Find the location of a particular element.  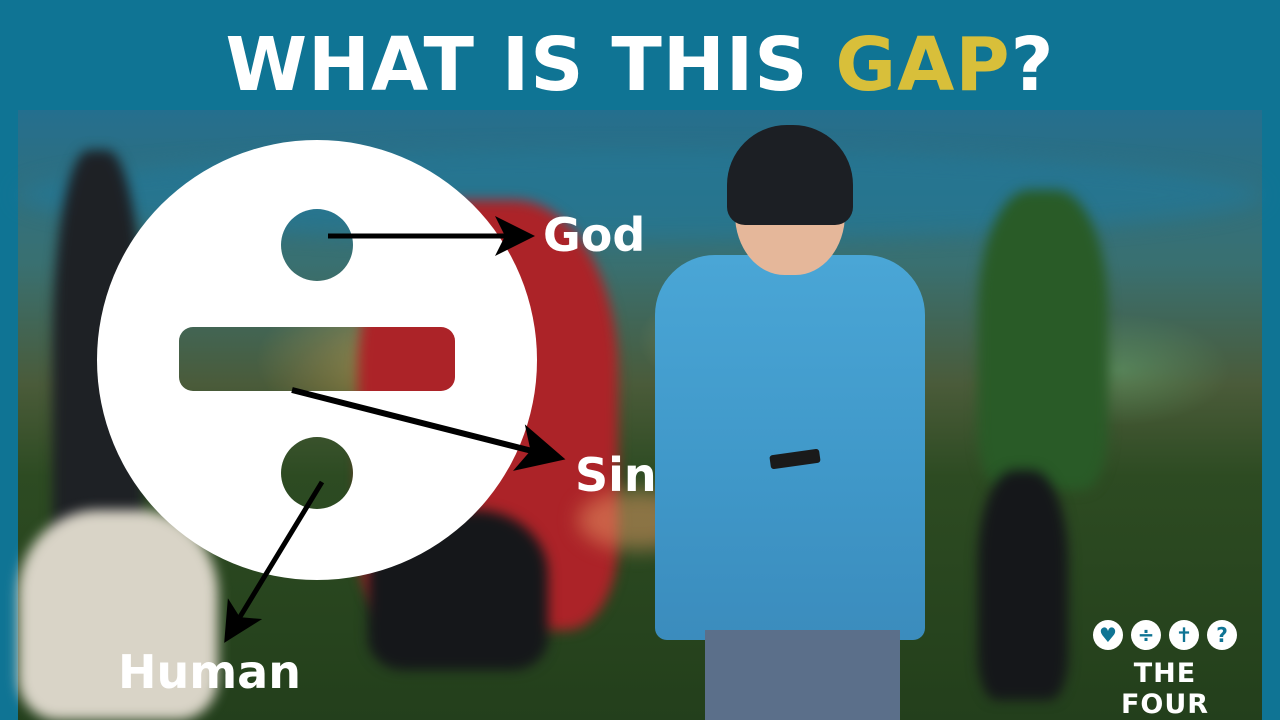

logo-icons: ♥ ÷ ✝ ? is located at coordinates (1165, 635).